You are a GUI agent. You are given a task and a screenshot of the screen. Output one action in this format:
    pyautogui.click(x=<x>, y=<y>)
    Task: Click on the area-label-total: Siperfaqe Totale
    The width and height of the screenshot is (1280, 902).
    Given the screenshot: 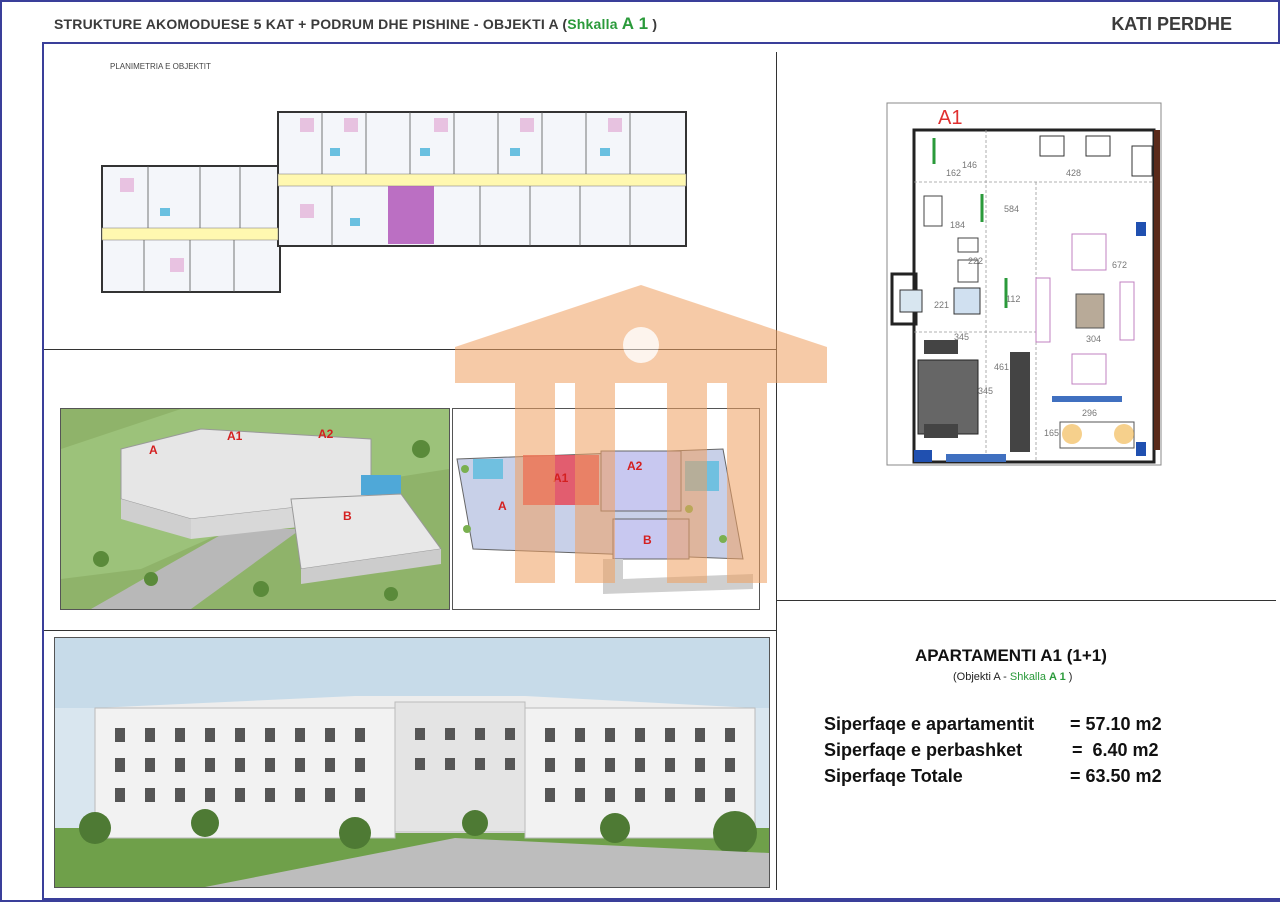 What is the action you would take?
    pyautogui.click(x=893, y=776)
    